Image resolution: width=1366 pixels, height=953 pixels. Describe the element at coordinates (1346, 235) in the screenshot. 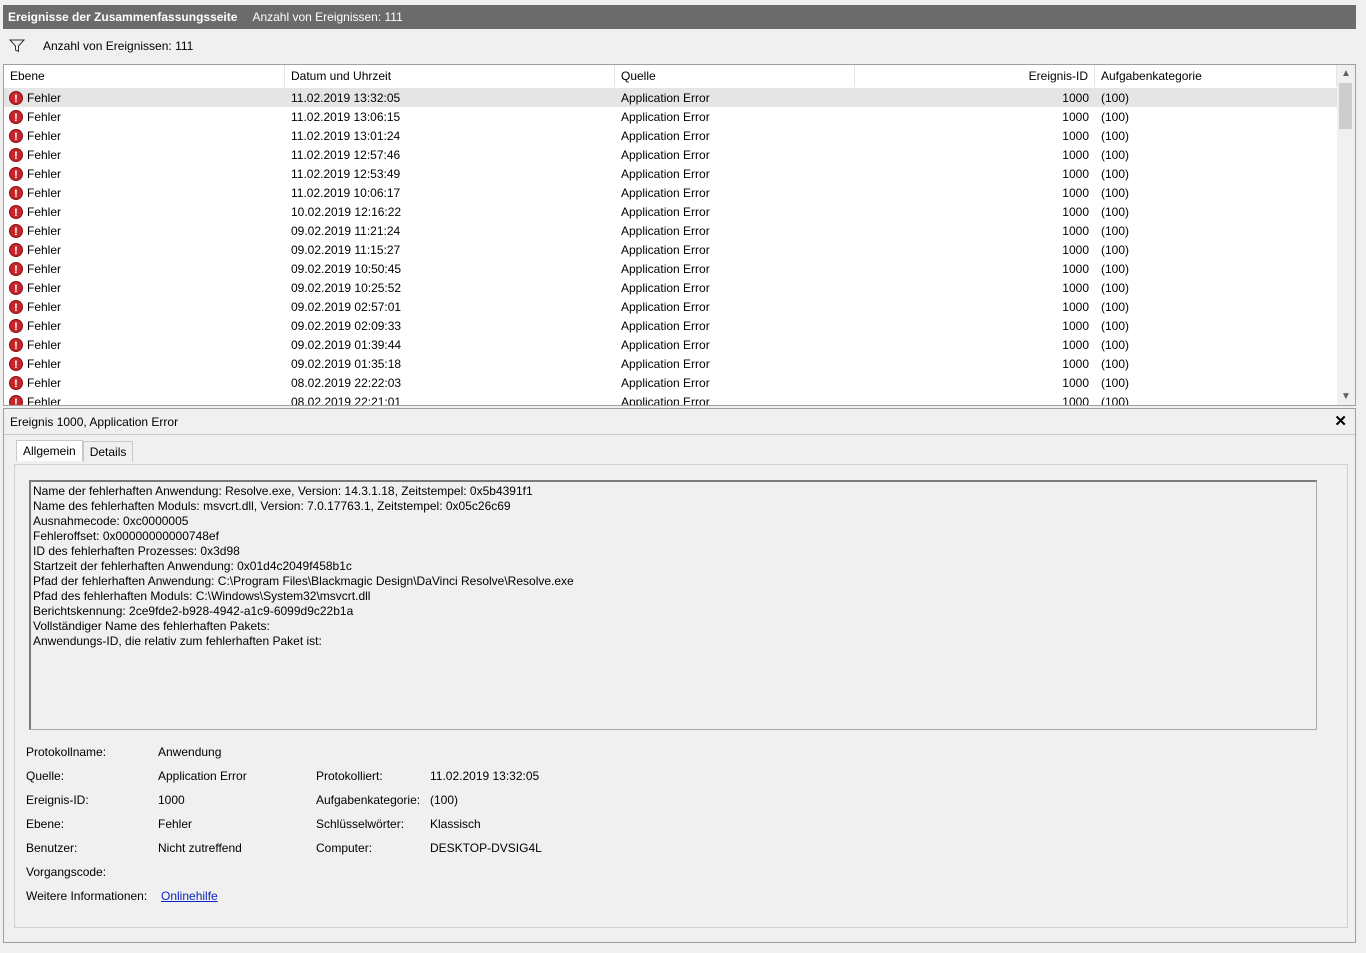

I see `grid-scrollbar: ▲ ▼` at that location.